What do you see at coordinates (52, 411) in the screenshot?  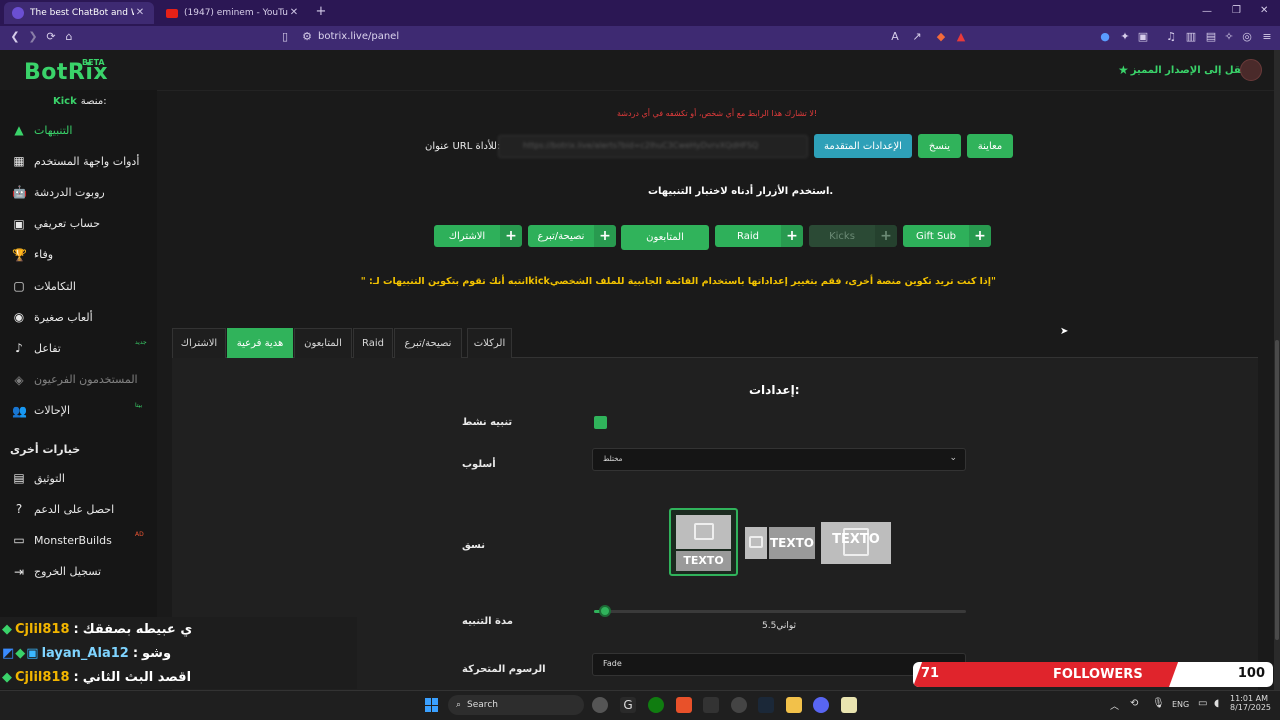 I see `sidebar-item-label: الإحالات` at bounding box center [52, 411].